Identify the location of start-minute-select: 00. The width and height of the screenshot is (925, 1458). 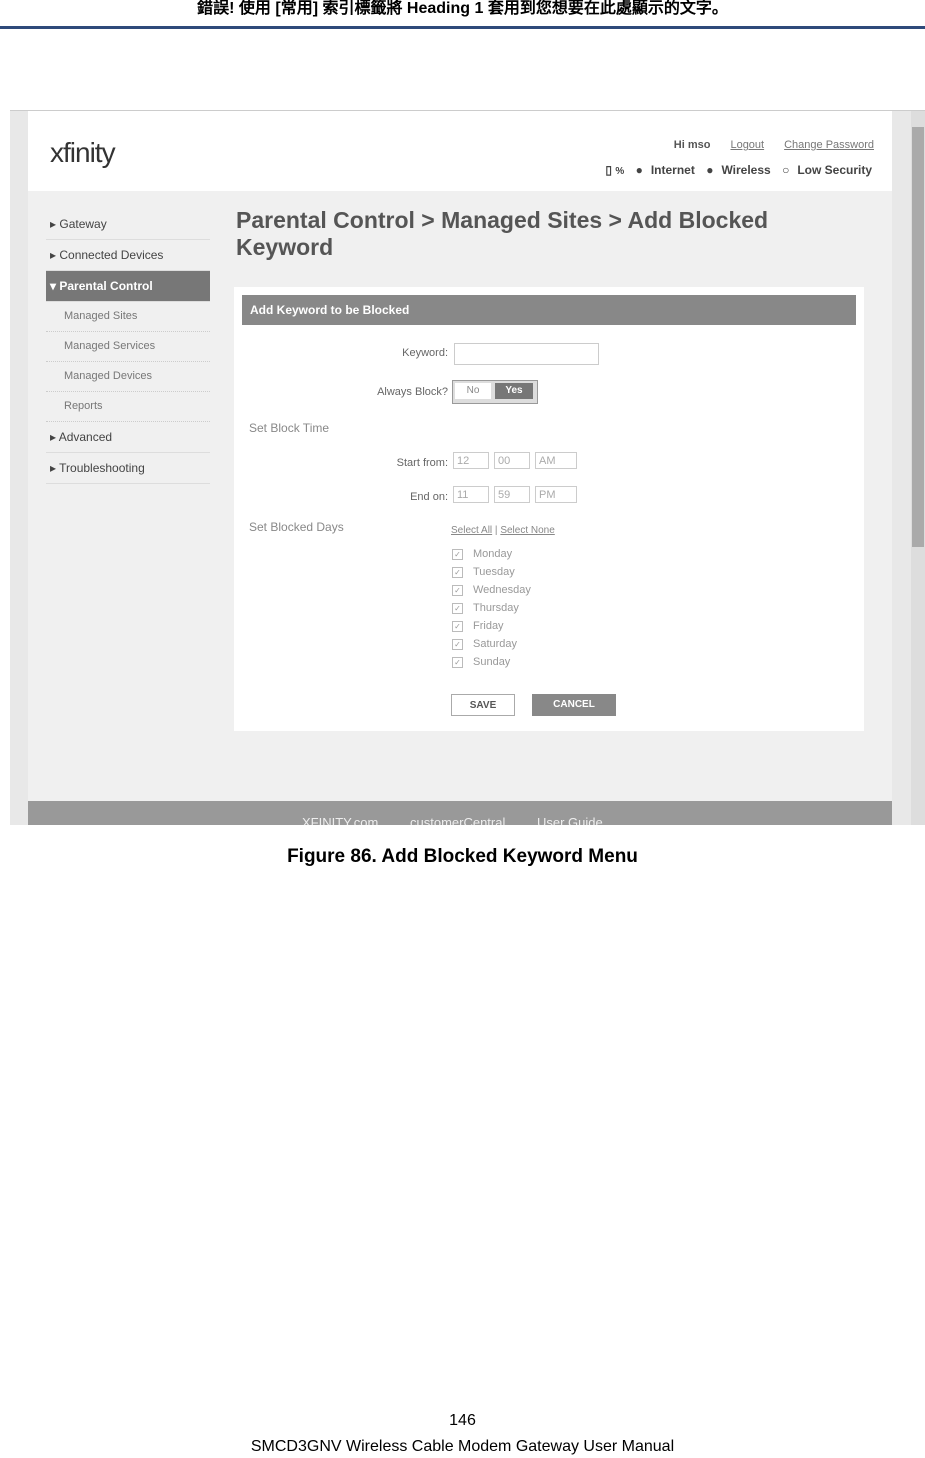
(512, 460).